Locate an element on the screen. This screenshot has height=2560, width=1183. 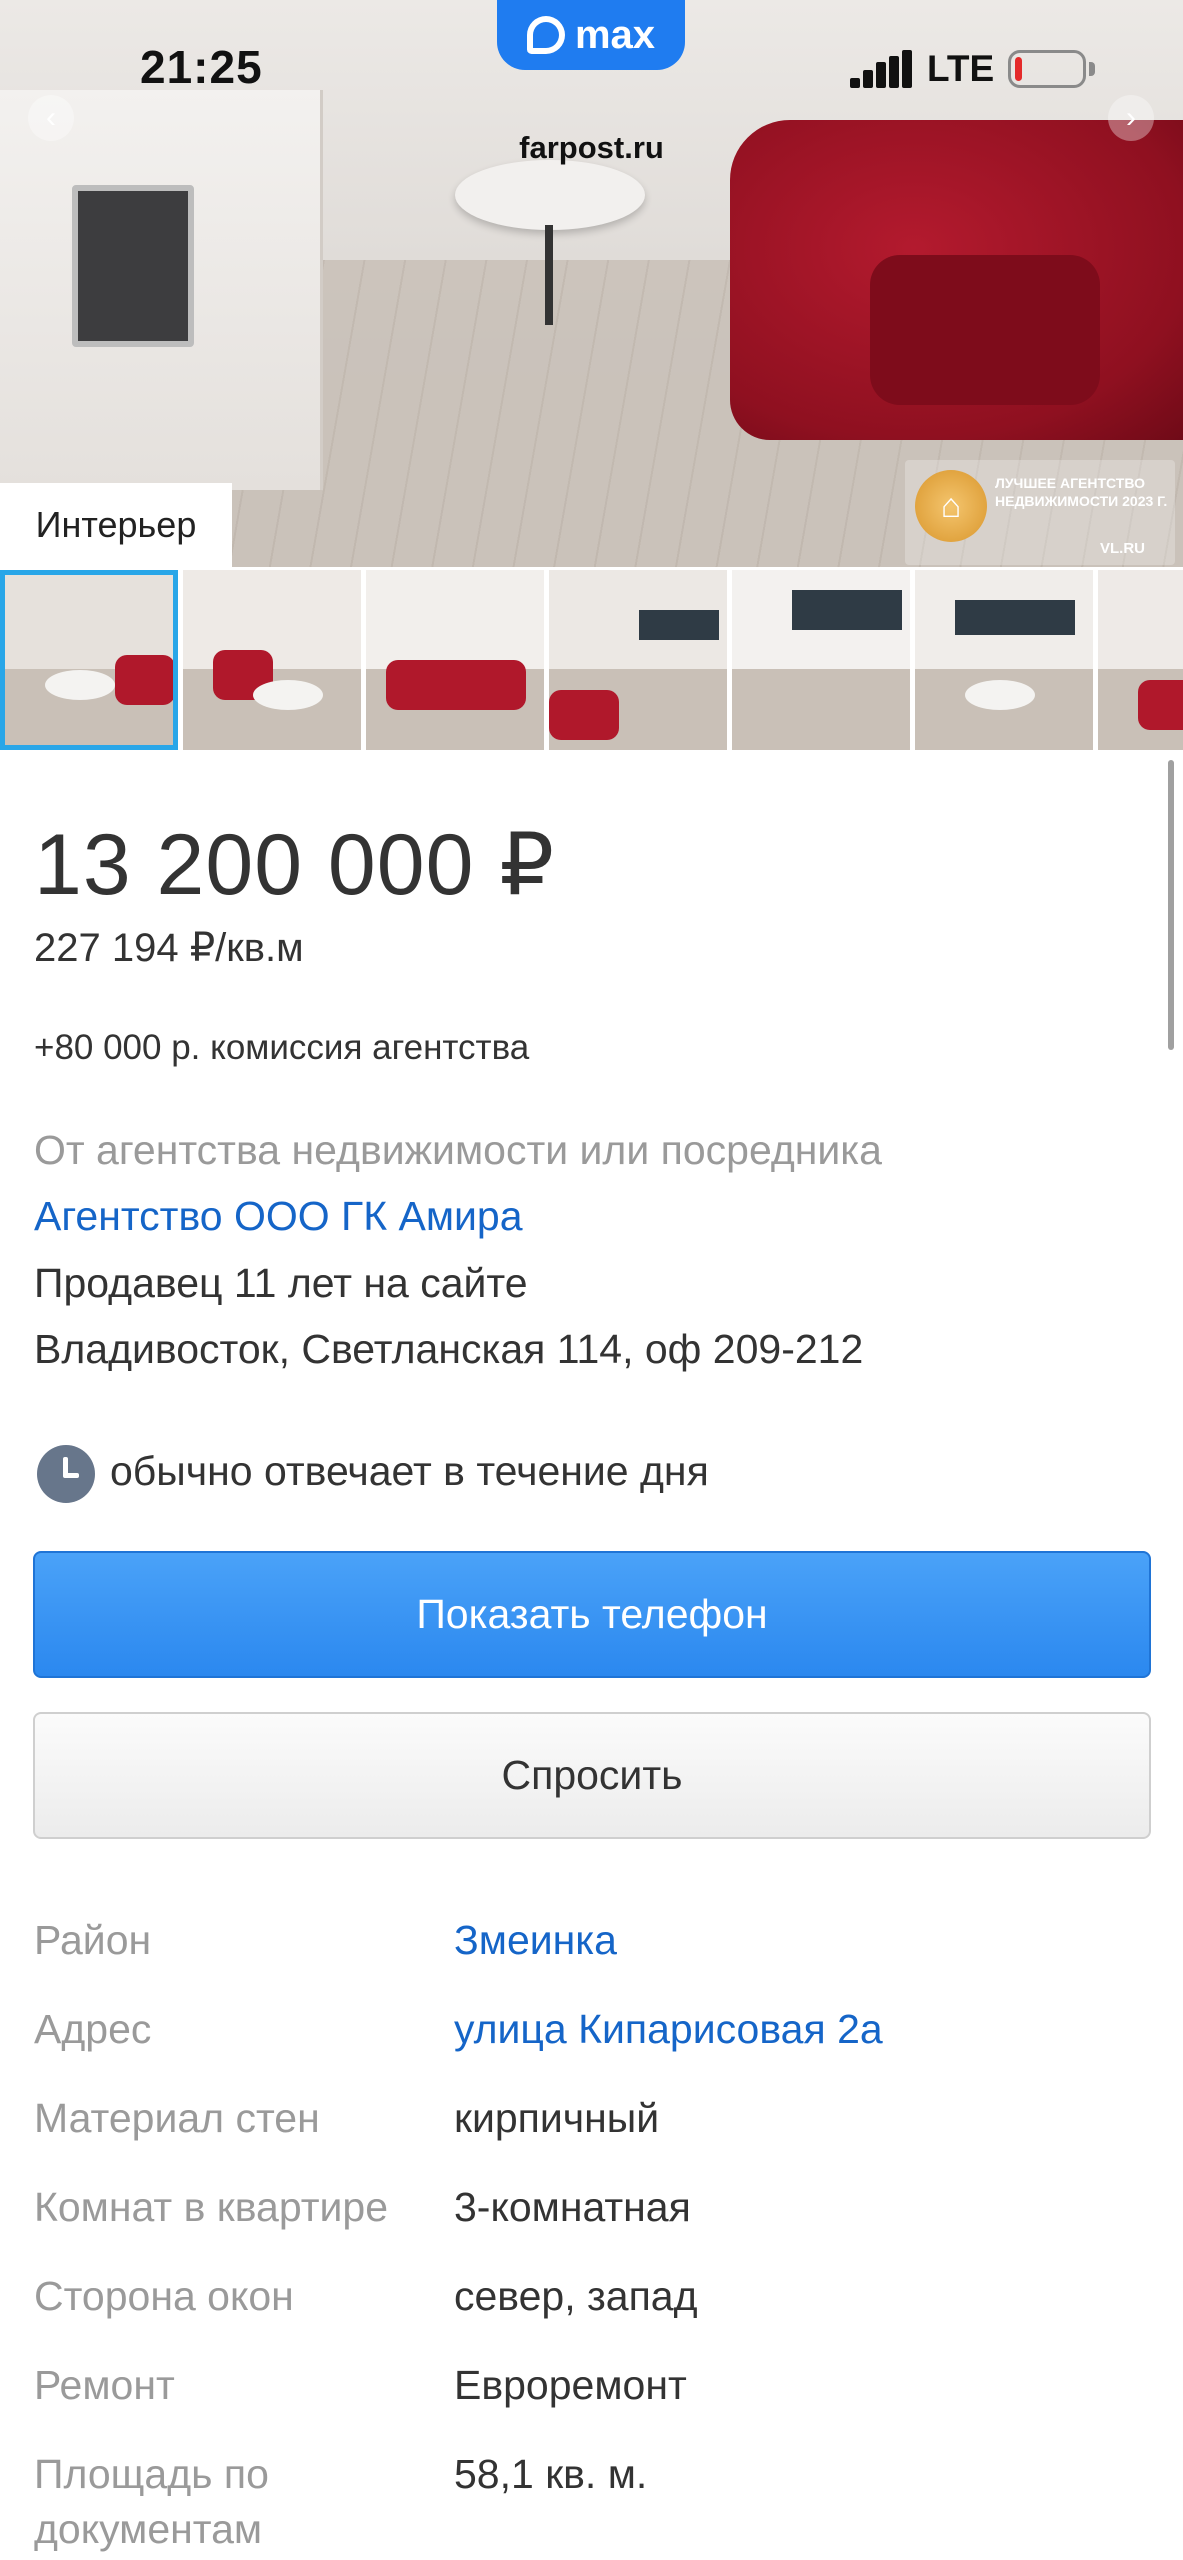
property-label: Ремонт is located at coordinates (104, 2385).